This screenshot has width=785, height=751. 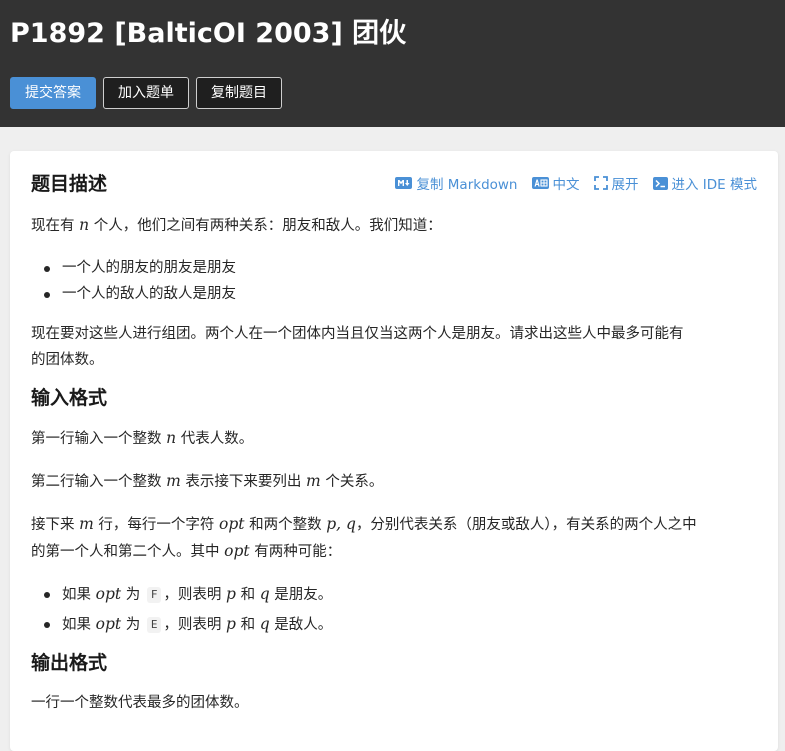 I want to click on output-format-paragraph-1: 一行一个整数代表最多的团体数。, so click(x=140, y=703).